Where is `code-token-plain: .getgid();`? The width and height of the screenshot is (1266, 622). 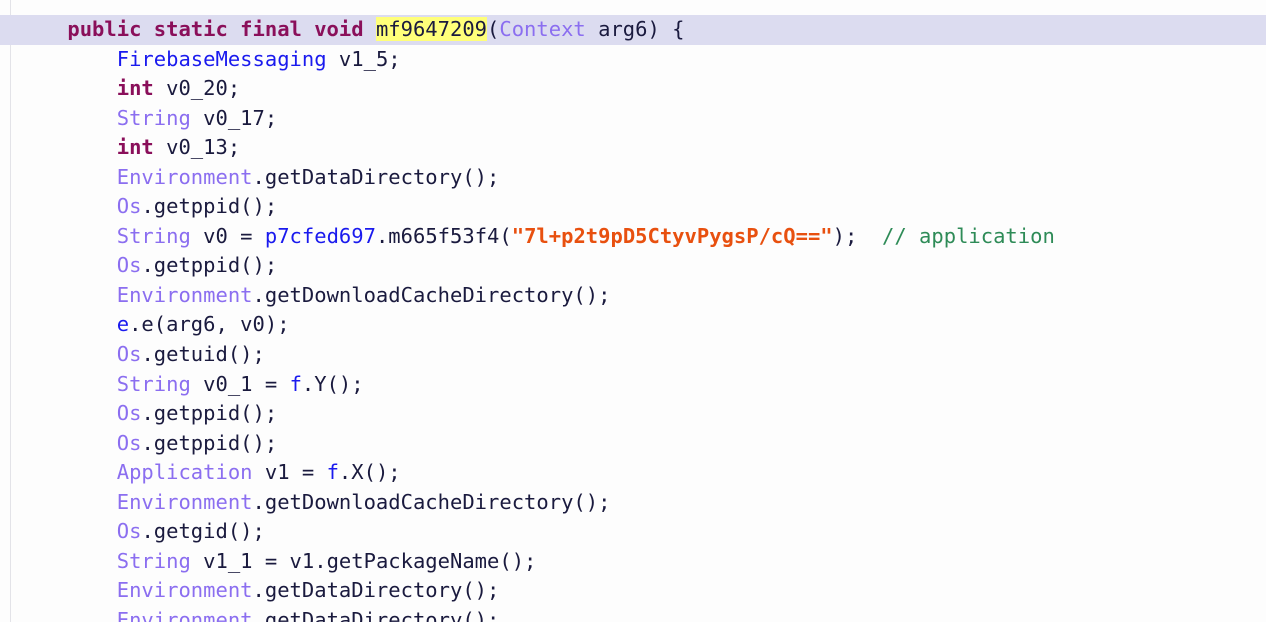
code-token-plain: .getgid(); is located at coordinates (203, 531).